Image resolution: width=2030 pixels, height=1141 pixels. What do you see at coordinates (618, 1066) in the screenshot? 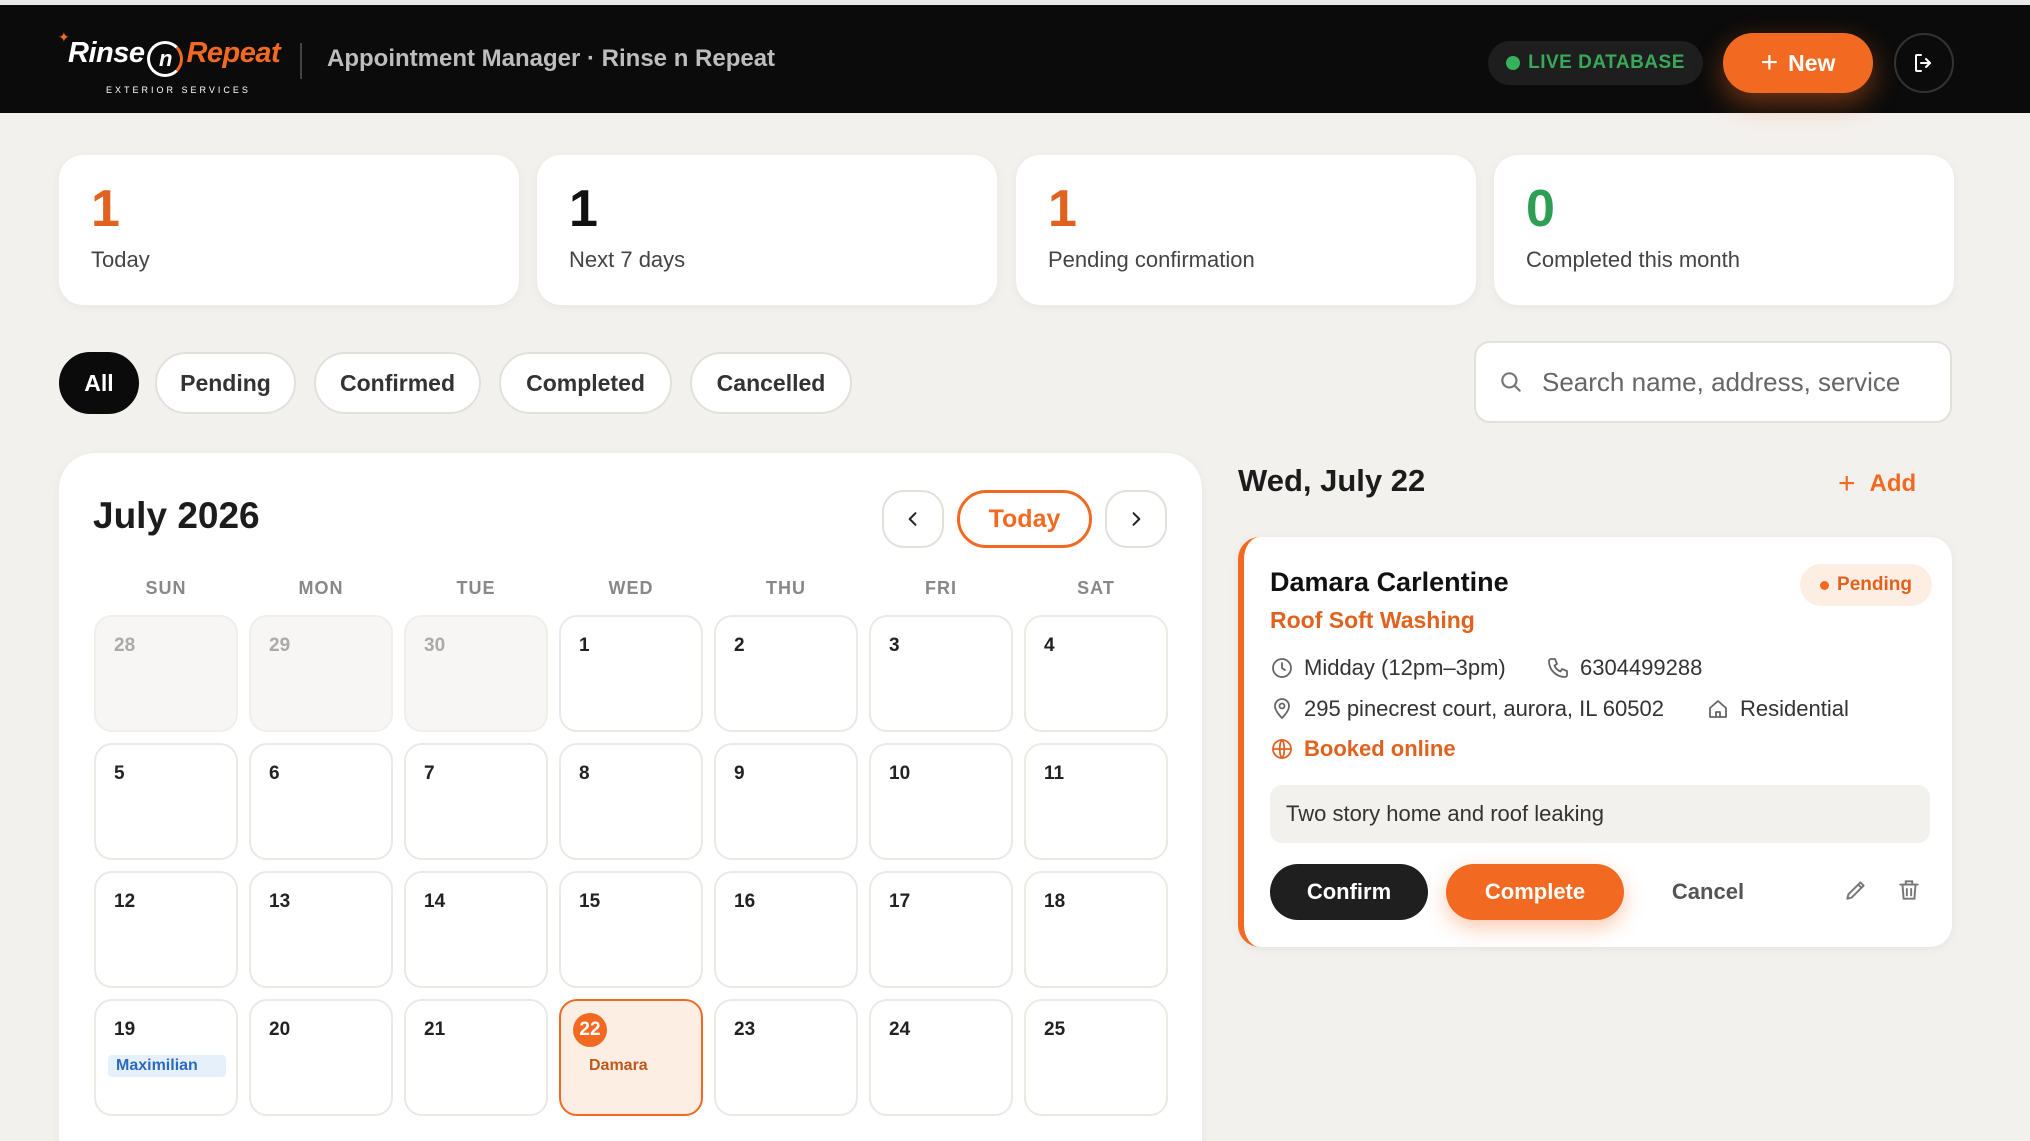
I see `calendar-event-chip: Damara` at bounding box center [618, 1066].